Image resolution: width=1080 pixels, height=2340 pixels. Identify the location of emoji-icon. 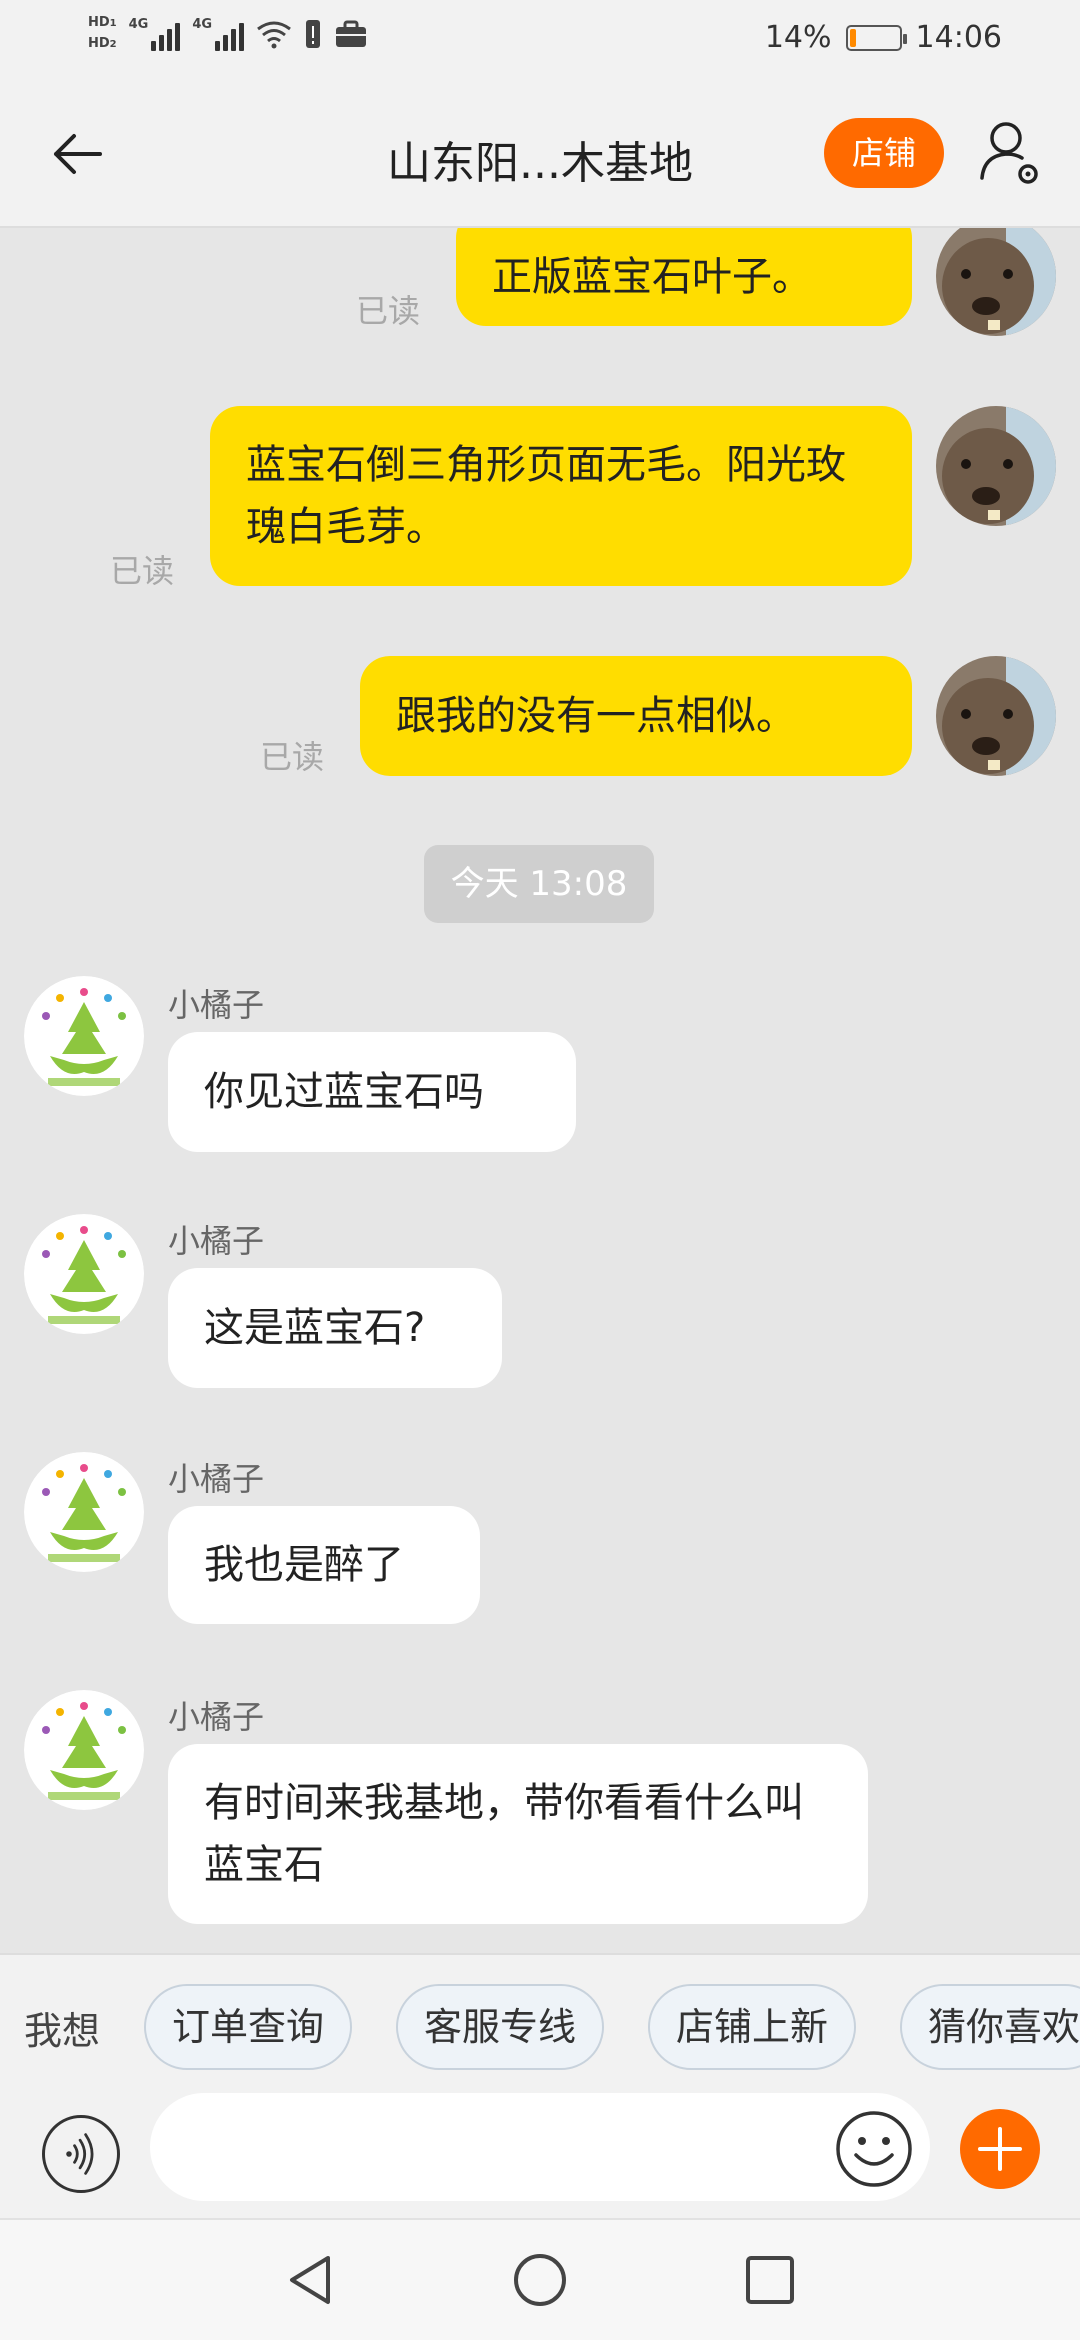
(874, 2149).